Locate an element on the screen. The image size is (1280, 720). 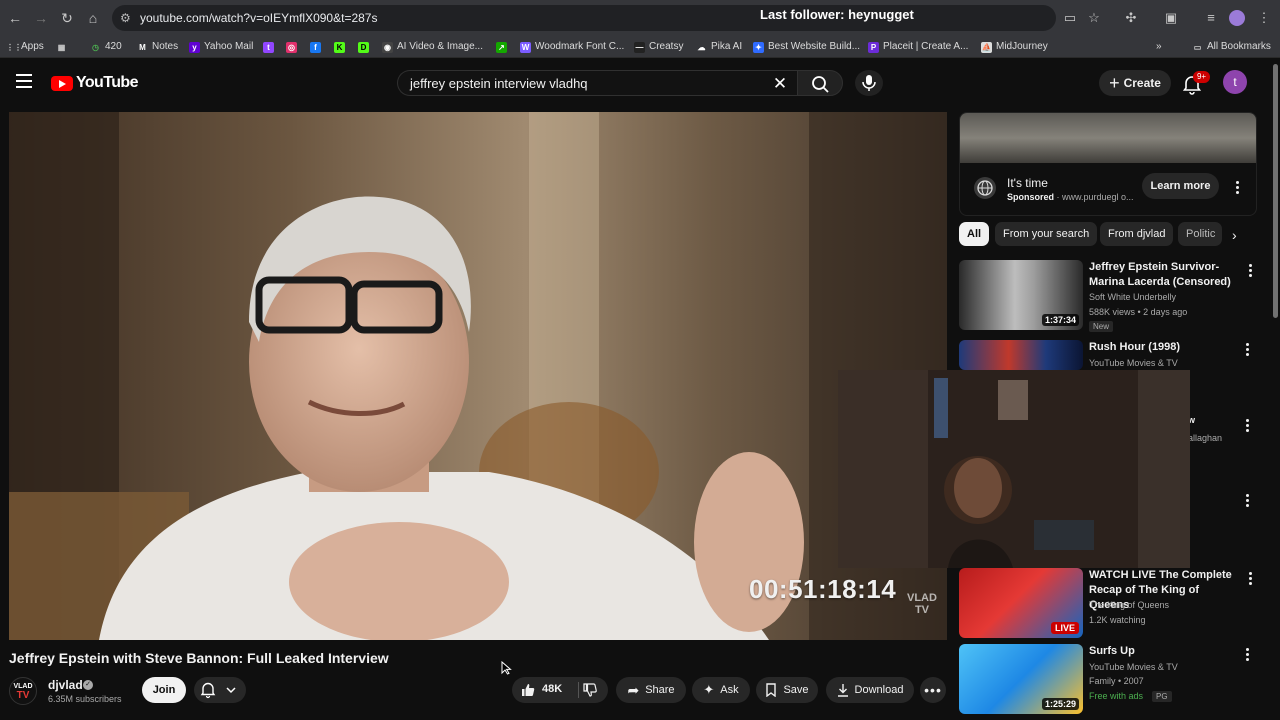
bookmark-420: ◷ 420 is located at coordinates (106, 47).